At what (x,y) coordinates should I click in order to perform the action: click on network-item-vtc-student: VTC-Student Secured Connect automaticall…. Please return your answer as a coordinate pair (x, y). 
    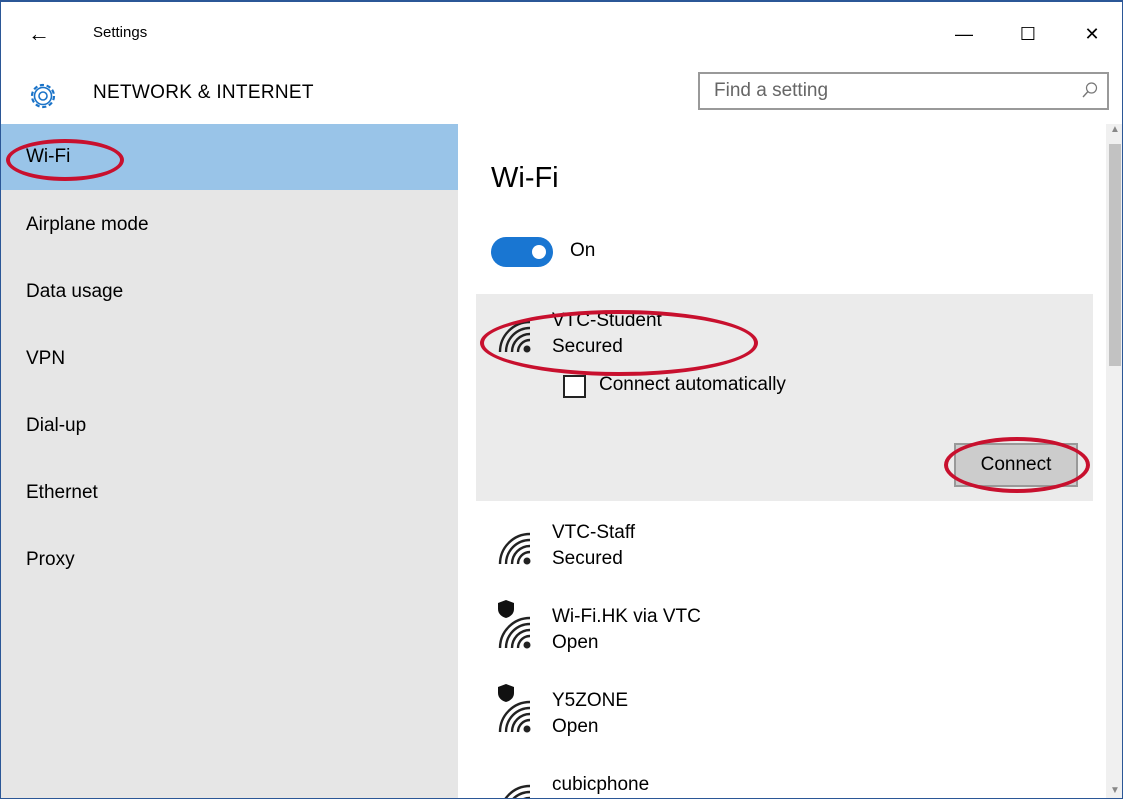
    Looking at the image, I should click on (784, 397).